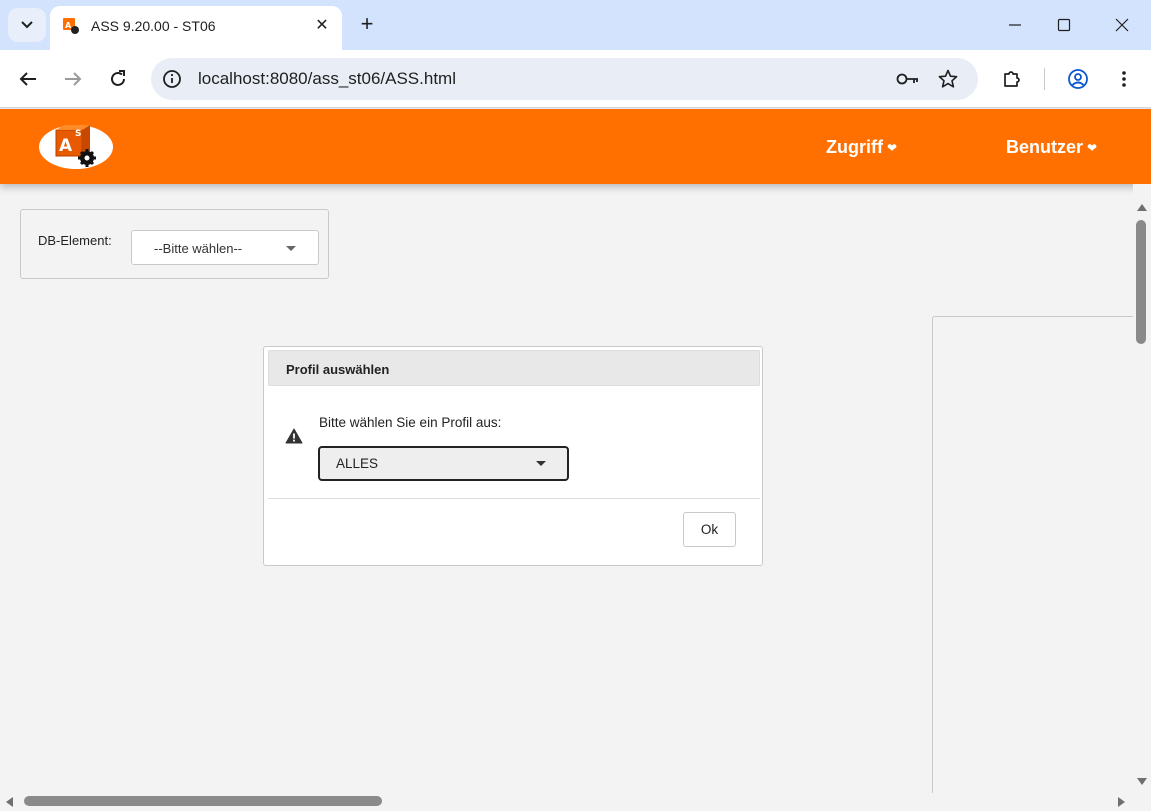  I want to click on app-header: A S Zugriff ❤ Benutzer ❤, so click(575, 146).